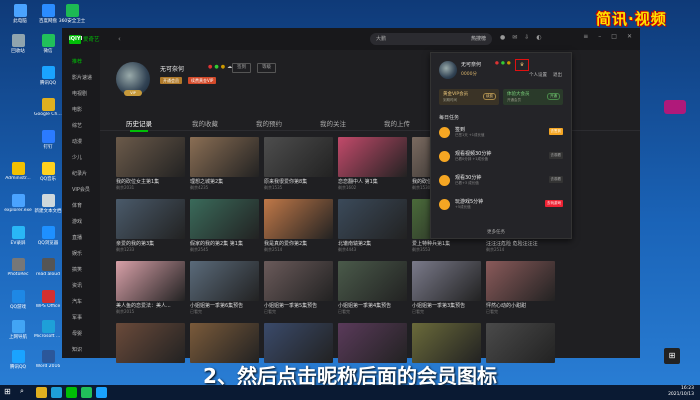  I want to click on sidebar-item: 影片速递, so click(82, 77).